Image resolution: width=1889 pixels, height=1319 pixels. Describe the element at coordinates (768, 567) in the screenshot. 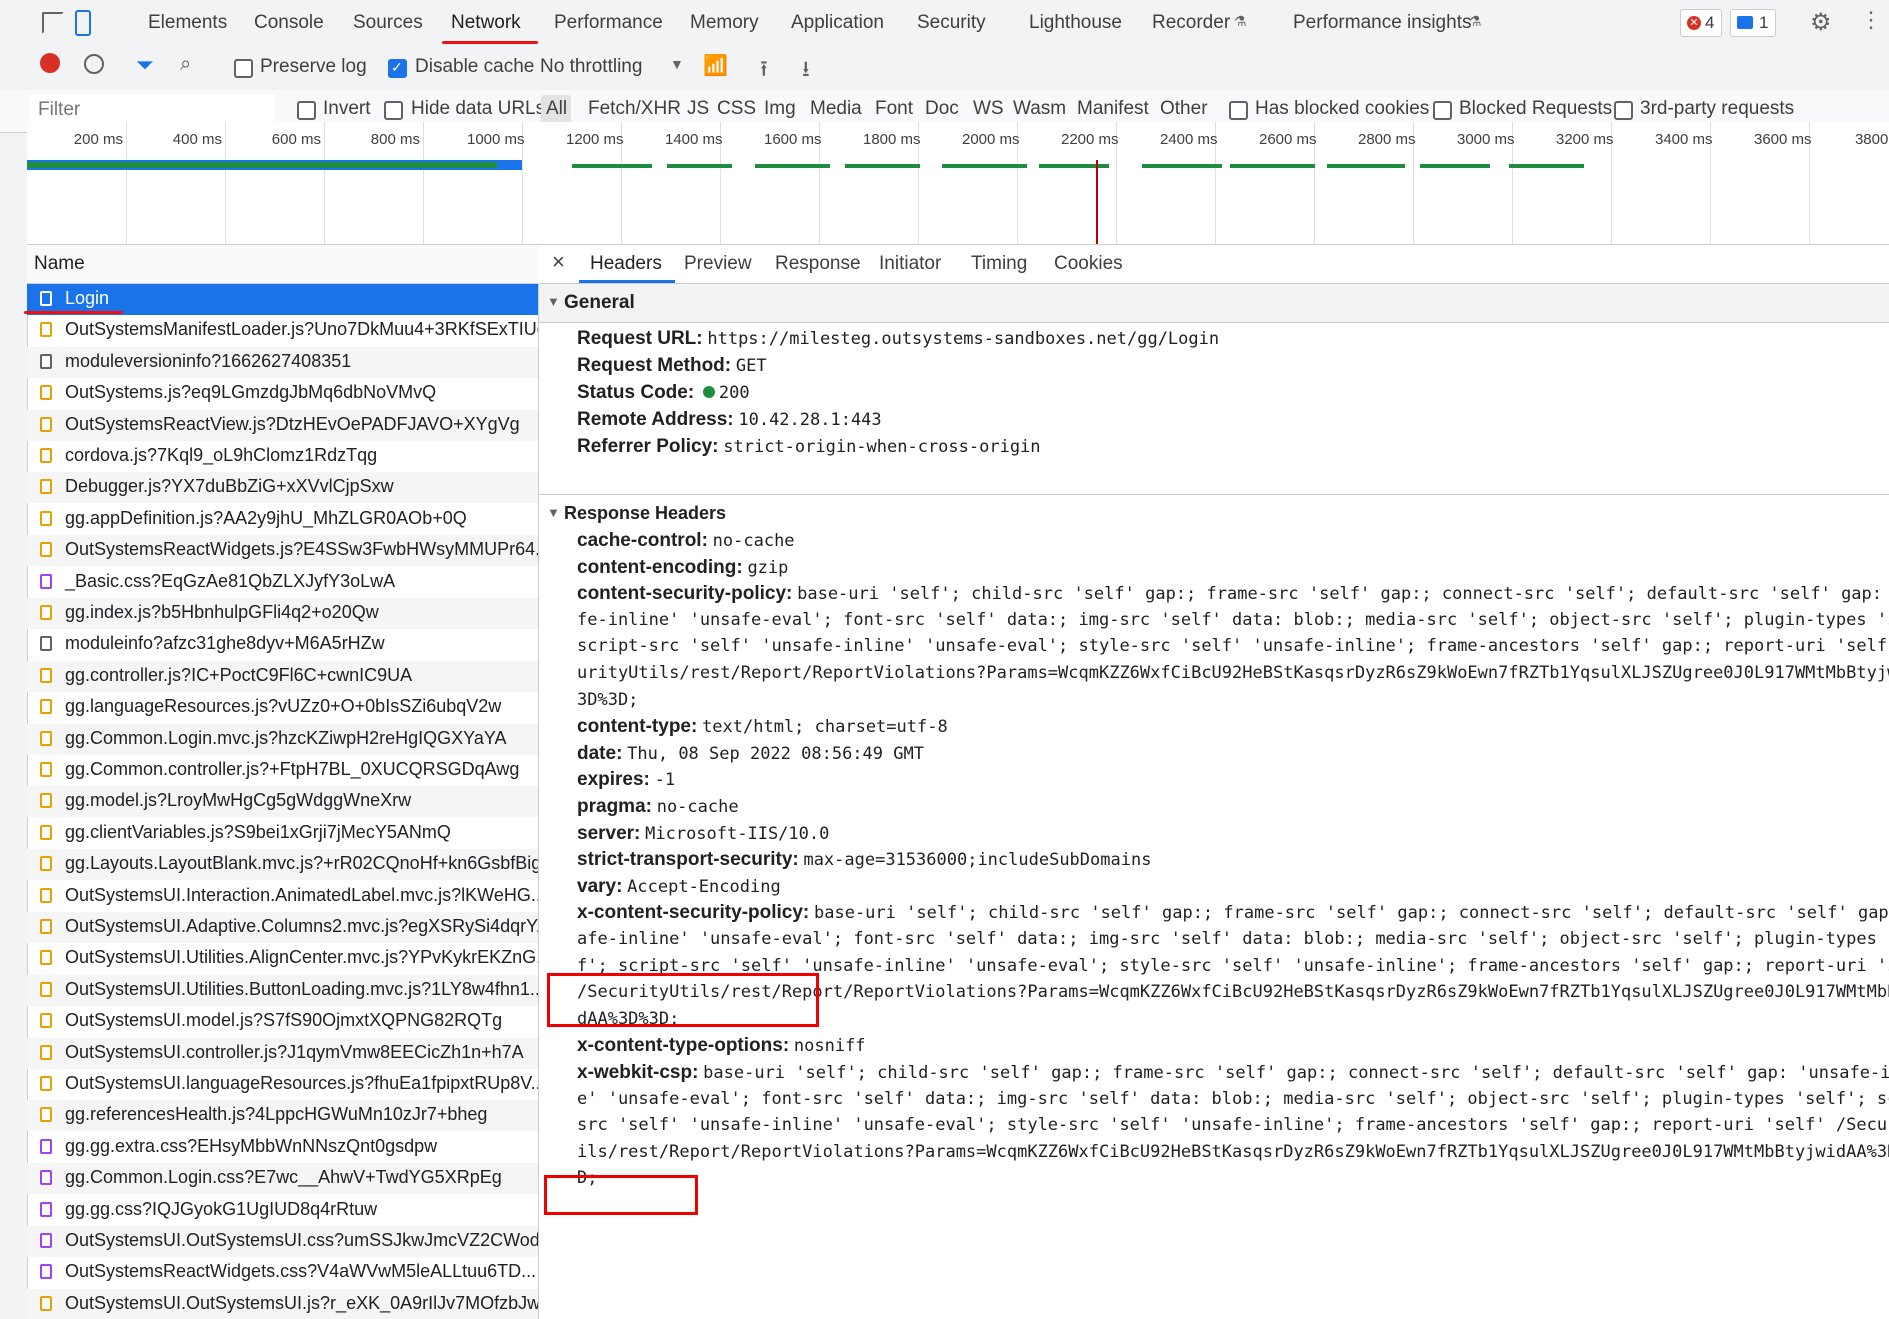

I see `response-header-value: gzip` at that location.